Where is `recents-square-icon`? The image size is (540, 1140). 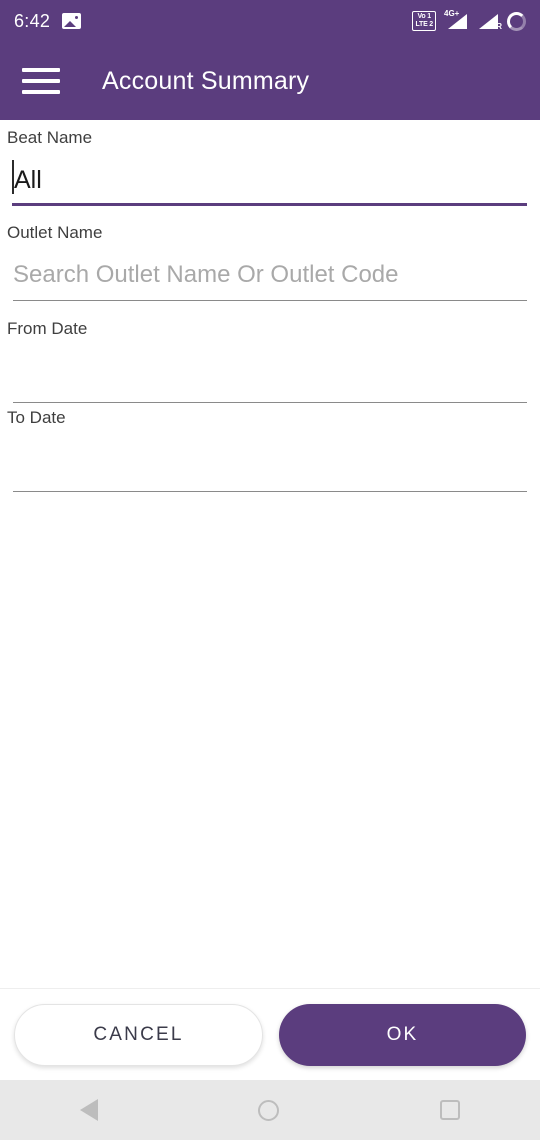
recents-square-icon is located at coordinates (449, 1110).